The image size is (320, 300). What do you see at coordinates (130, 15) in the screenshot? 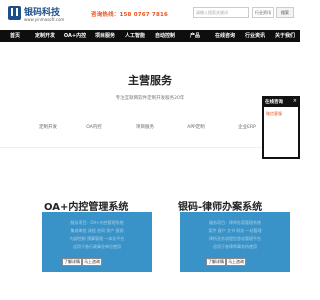
I see `hotline-text: 咨询热线：158 0767 7816` at bounding box center [130, 15].